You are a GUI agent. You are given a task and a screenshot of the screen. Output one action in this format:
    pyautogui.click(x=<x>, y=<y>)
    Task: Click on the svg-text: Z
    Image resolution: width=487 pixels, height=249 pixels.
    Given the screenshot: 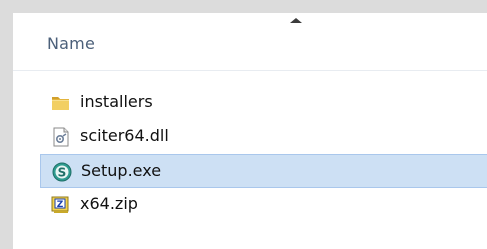 What is the action you would take?
    pyautogui.click(x=60, y=205)
    